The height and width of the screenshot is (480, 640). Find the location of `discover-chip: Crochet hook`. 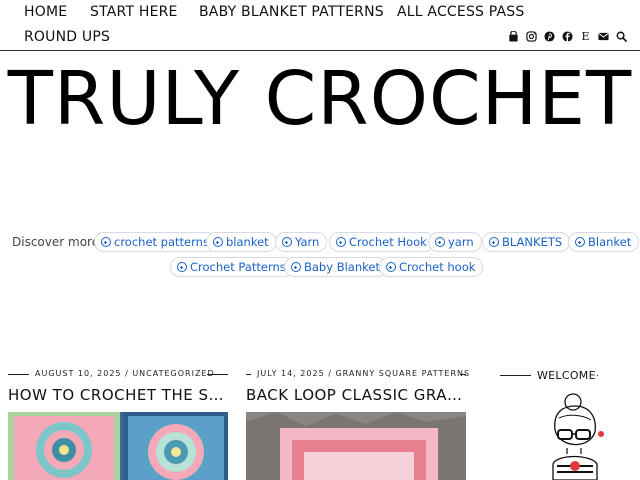

discover-chip: Crochet hook is located at coordinates (431, 267).